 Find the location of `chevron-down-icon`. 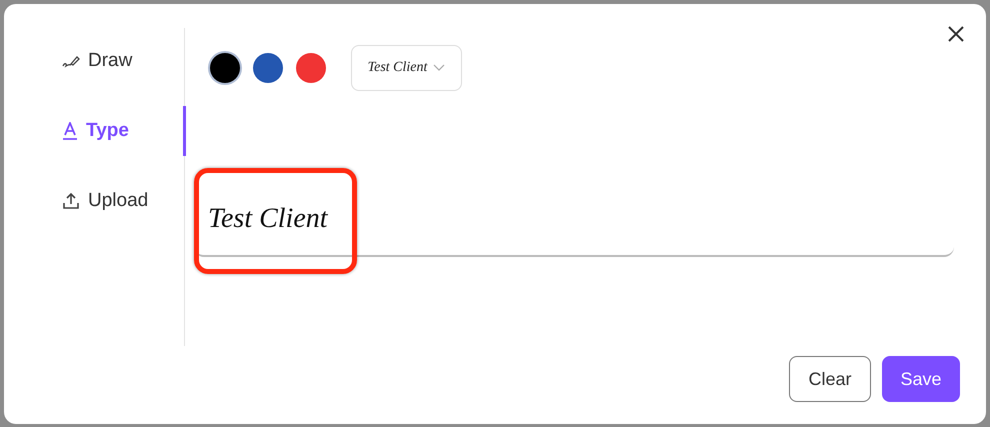

chevron-down-icon is located at coordinates (439, 68).